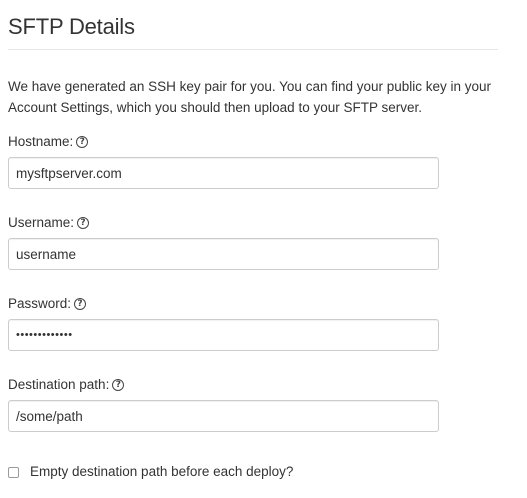  What do you see at coordinates (41, 222) in the screenshot?
I see `username-label: Username:` at bounding box center [41, 222].